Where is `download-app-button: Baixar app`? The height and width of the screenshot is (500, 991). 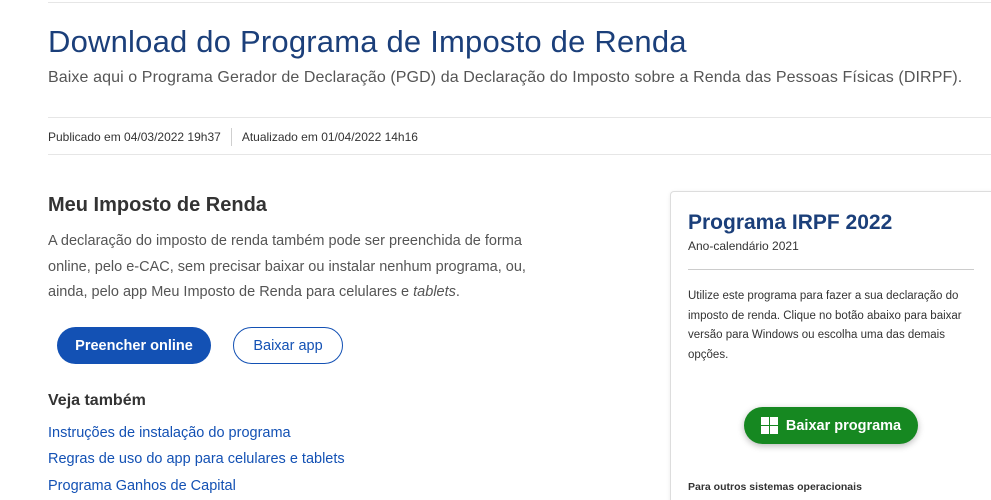 download-app-button: Baixar app is located at coordinates (288, 345).